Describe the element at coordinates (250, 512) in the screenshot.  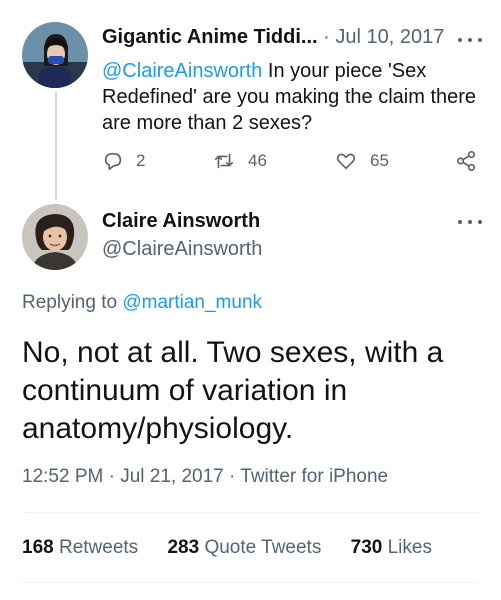
I see `divider-top` at that location.